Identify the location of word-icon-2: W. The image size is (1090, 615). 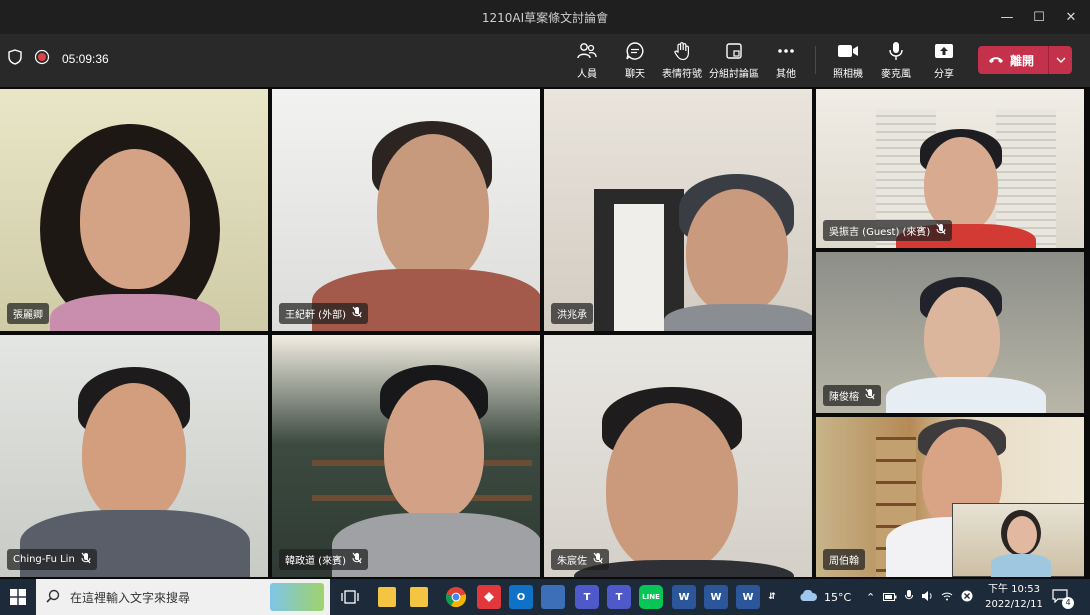
(716, 597).